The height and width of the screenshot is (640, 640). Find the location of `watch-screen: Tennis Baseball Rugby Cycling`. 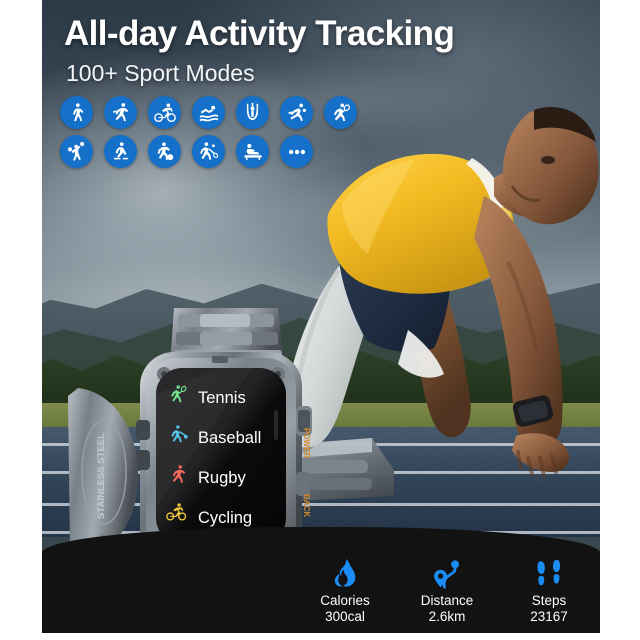

watch-screen: Tennis Baseball Rugby Cycling is located at coordinates (221, 456).